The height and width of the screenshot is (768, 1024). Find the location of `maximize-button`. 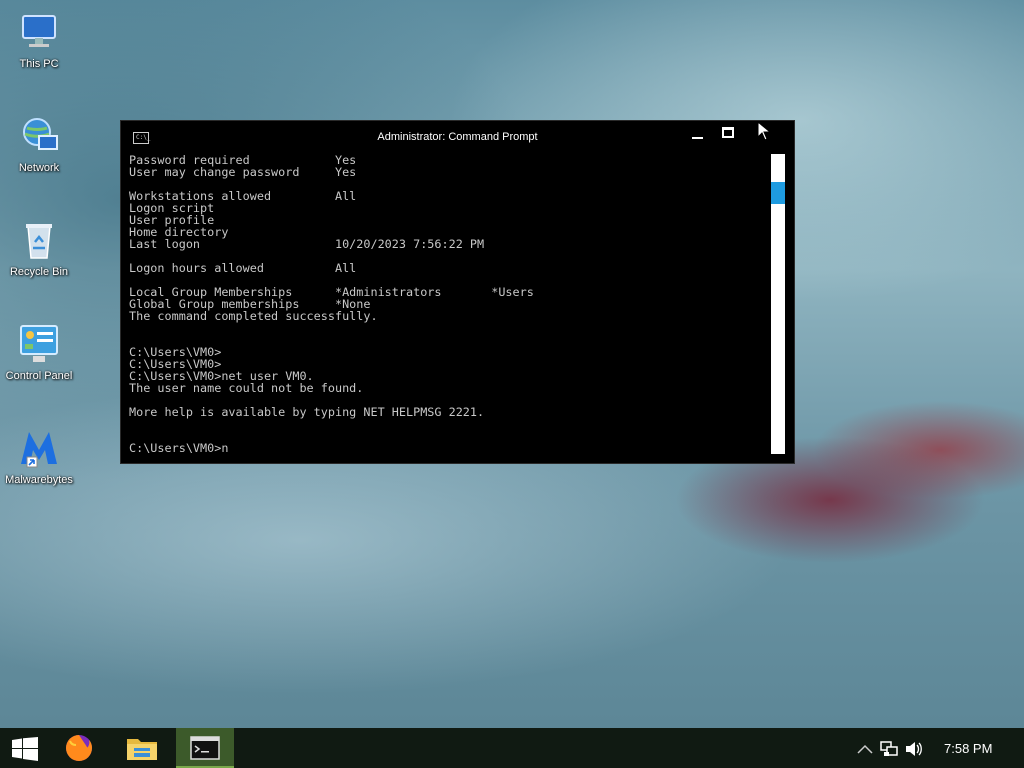

maximize-button is located at coordinates (728, 136).